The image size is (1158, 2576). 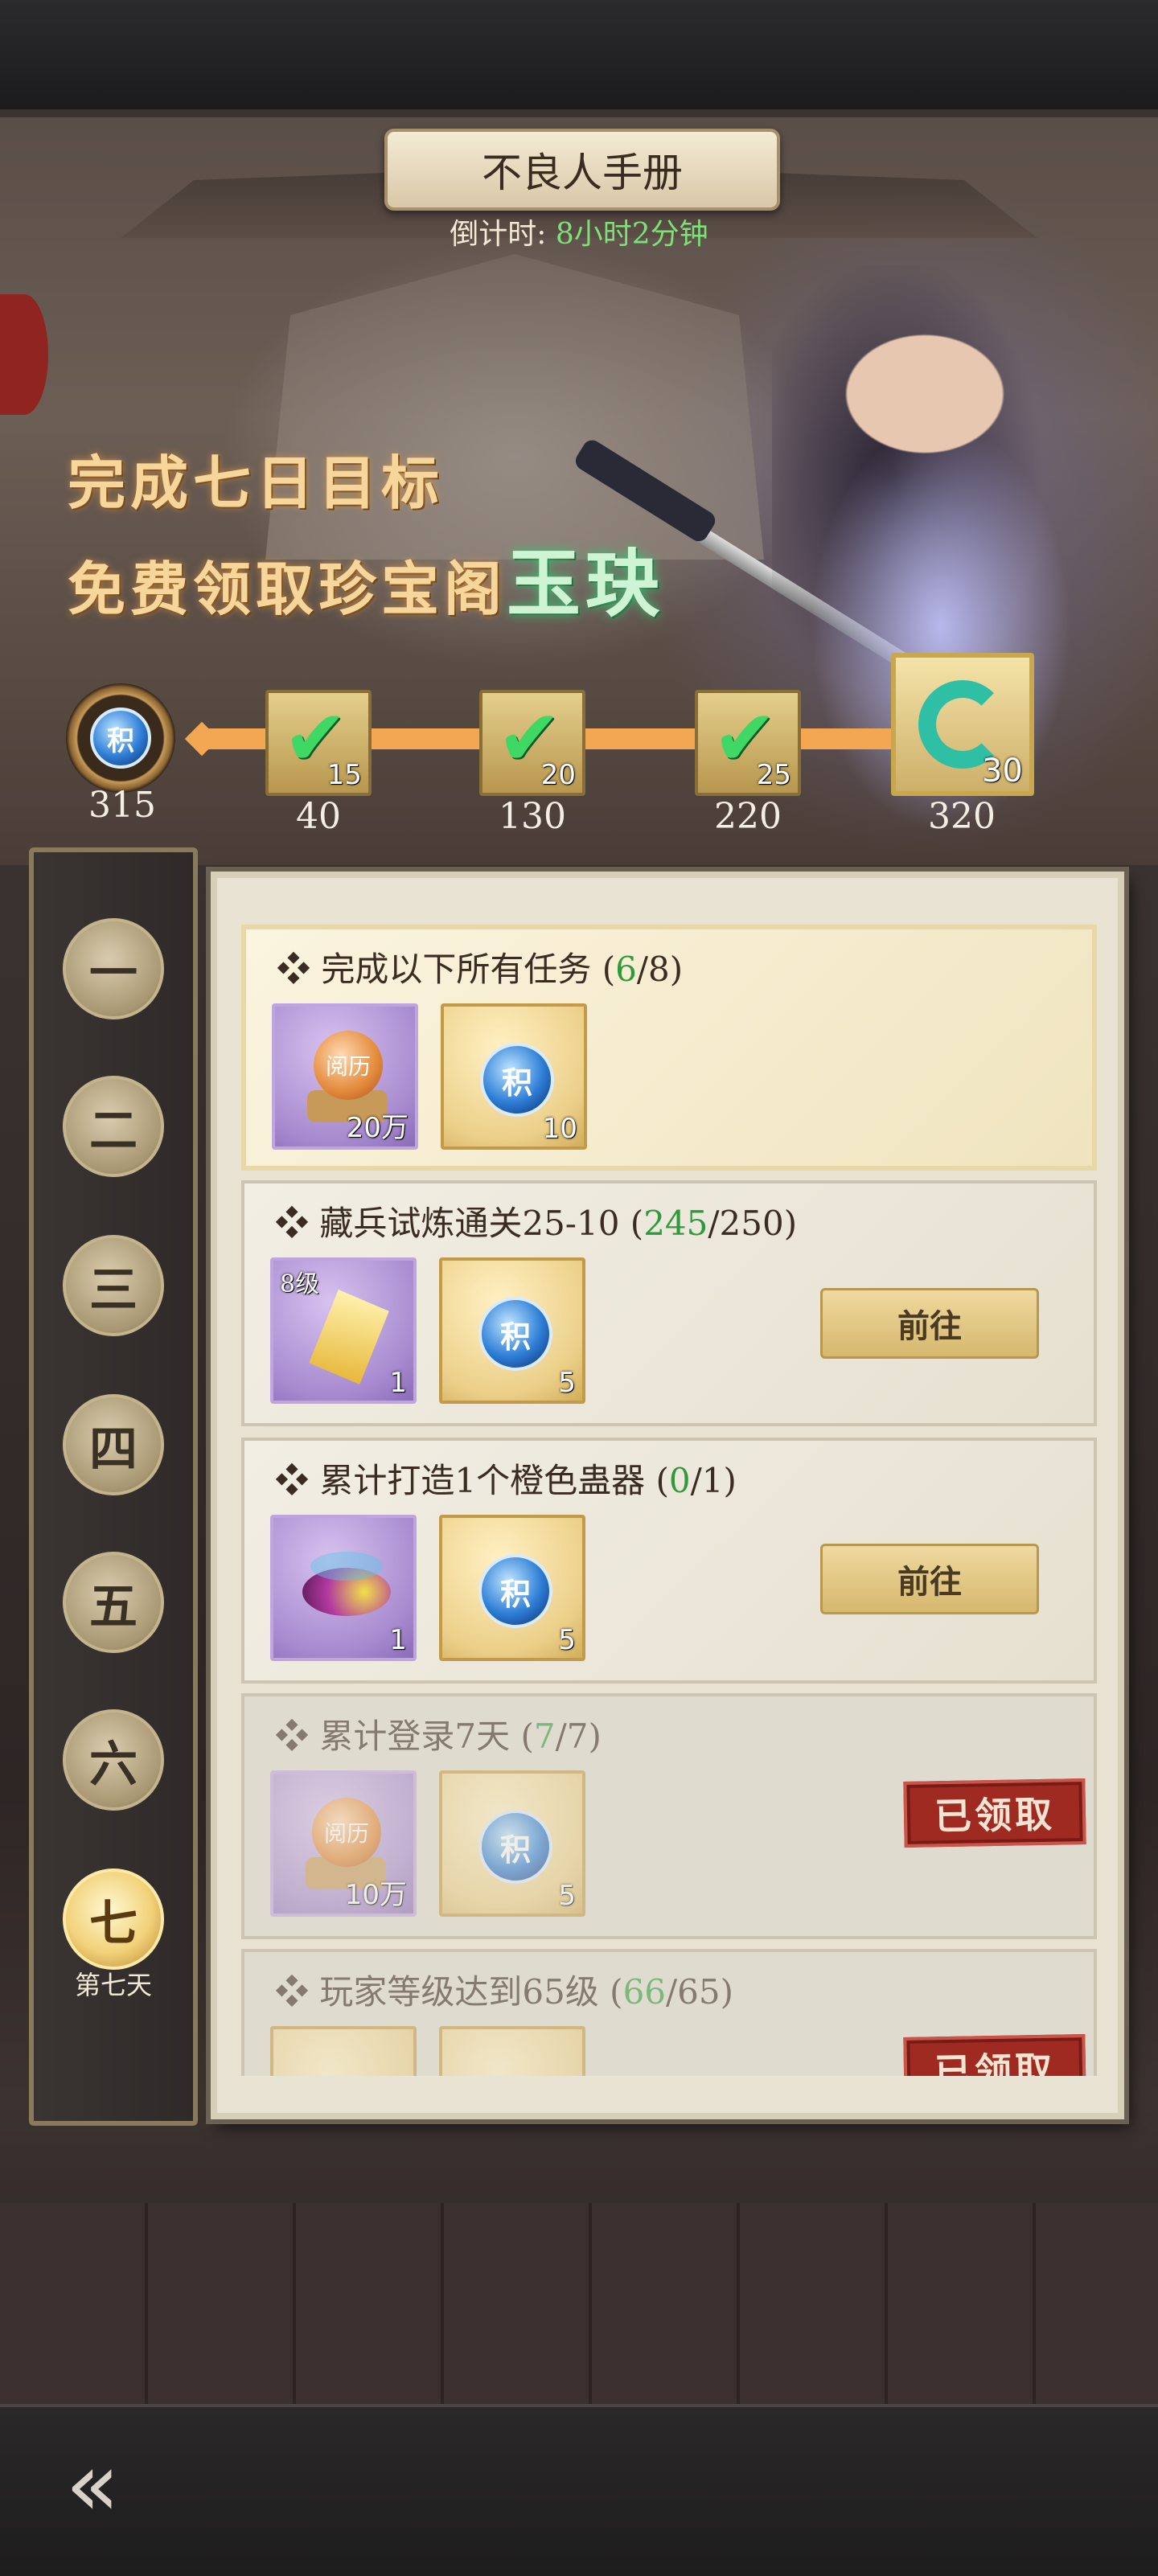 I want to click on banner-headline-2-highlight: 玉玦, so click(x=586, y=583).